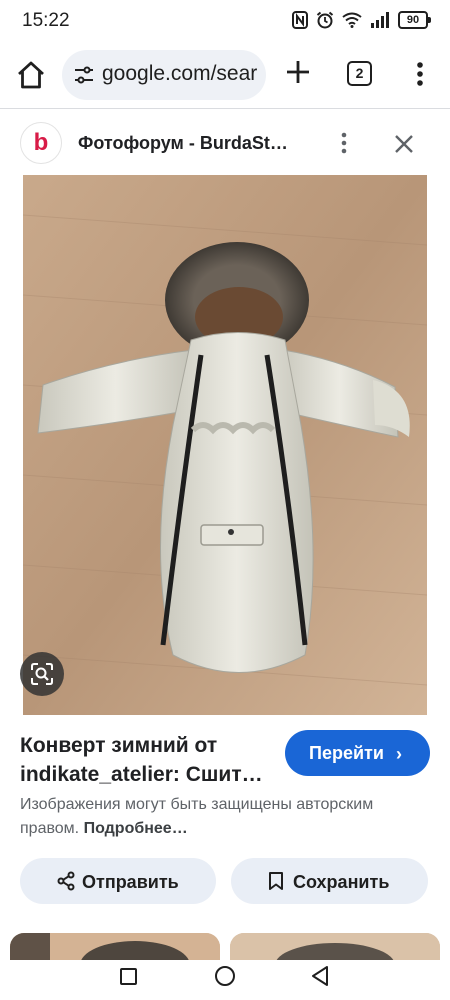 The image size is (450, 1000). What do you see at coordinates (66, 881) in the screenshot?
I see `share-icon` at bounding box center [66, 881].